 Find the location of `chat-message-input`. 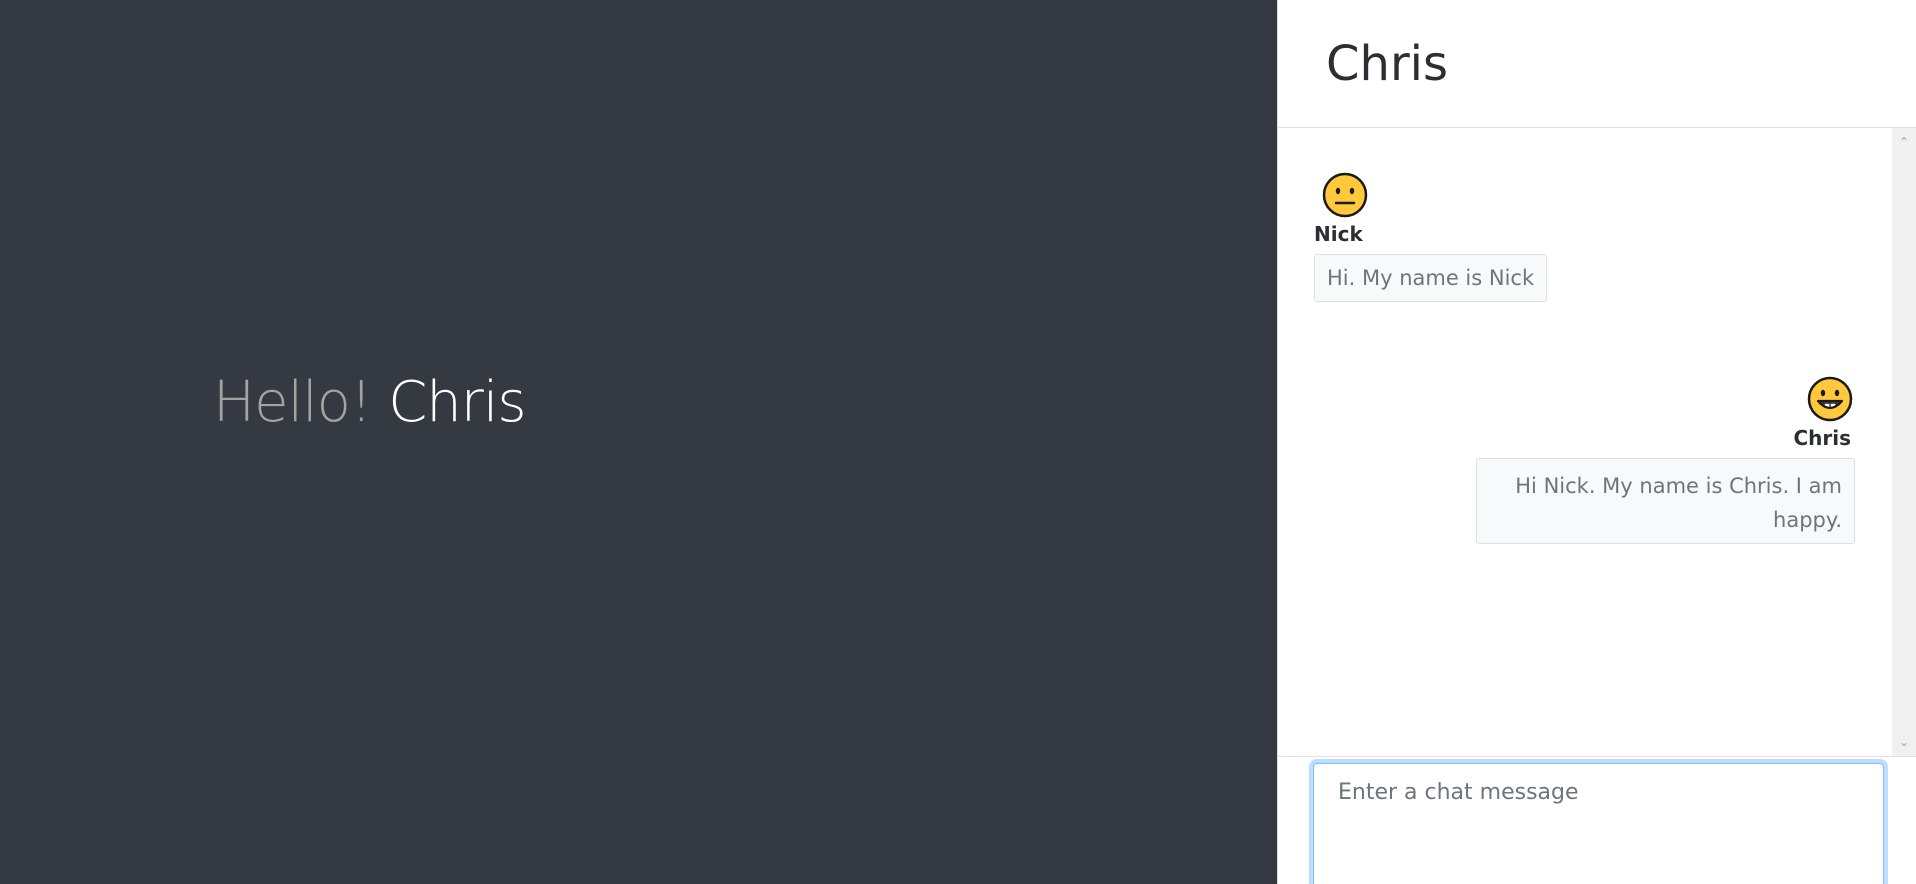

chat-message-input is located at coordinates (1598, 823).